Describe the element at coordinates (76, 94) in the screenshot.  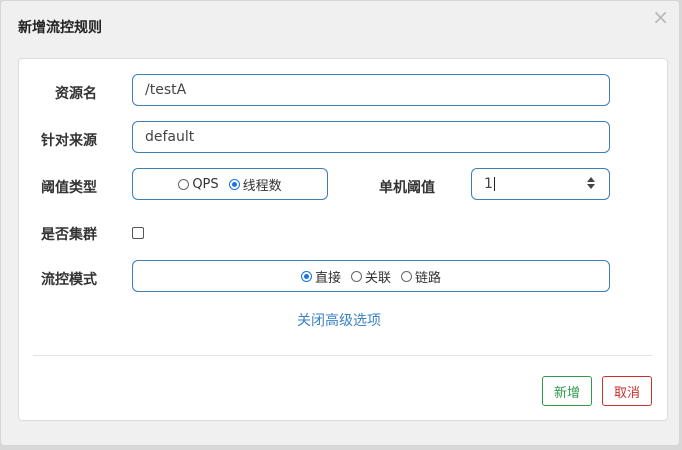
I see `resource-name-label: 资源名` at that location.